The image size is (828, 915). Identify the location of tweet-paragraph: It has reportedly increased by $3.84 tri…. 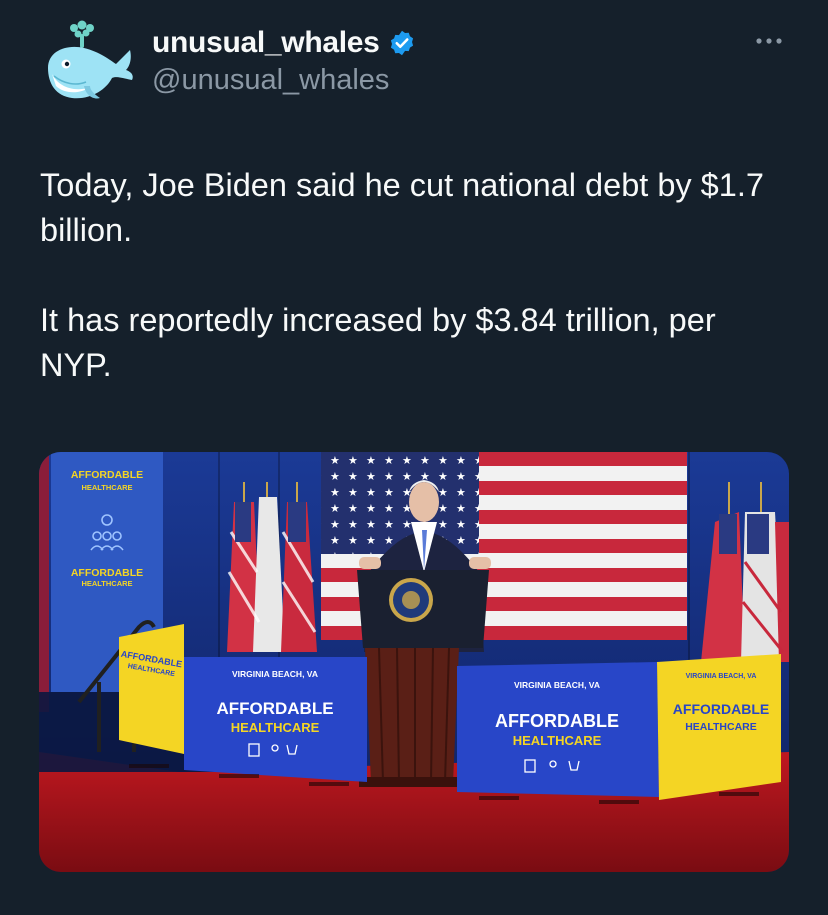
(378, 342).